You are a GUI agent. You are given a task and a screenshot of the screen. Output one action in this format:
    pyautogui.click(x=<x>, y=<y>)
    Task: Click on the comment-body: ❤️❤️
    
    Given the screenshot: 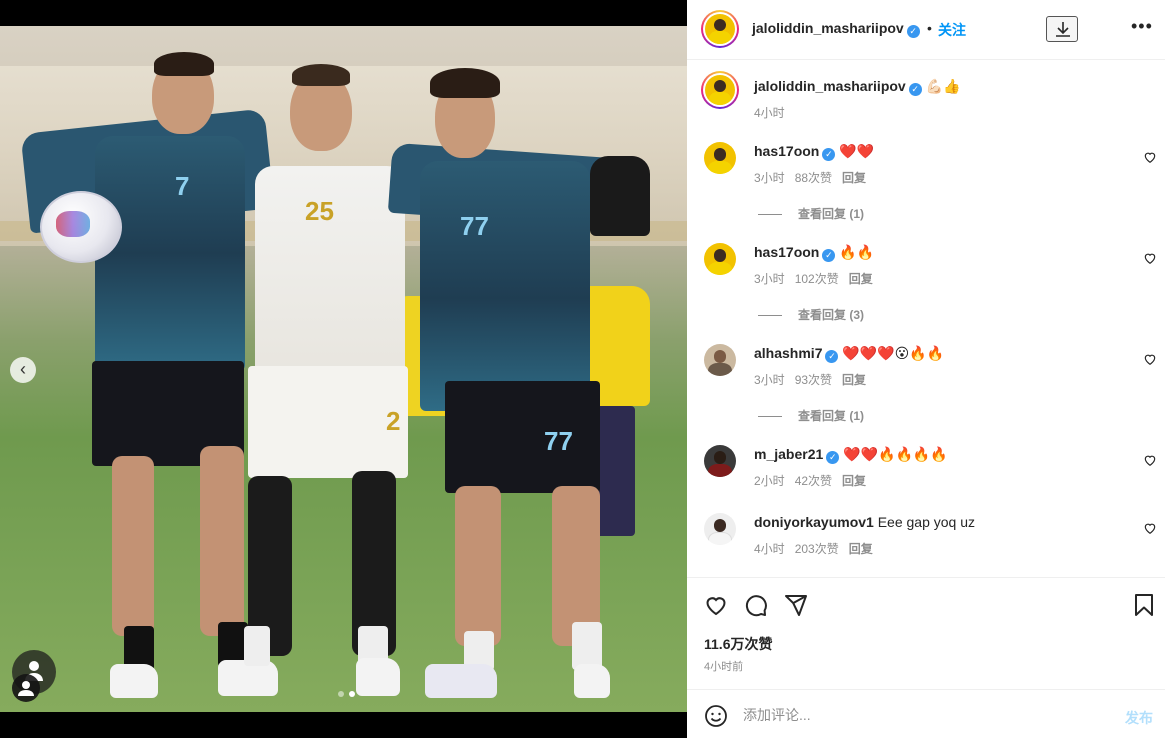 What is the action you would take?
    pyautogui.click(x=857, y=152)
    